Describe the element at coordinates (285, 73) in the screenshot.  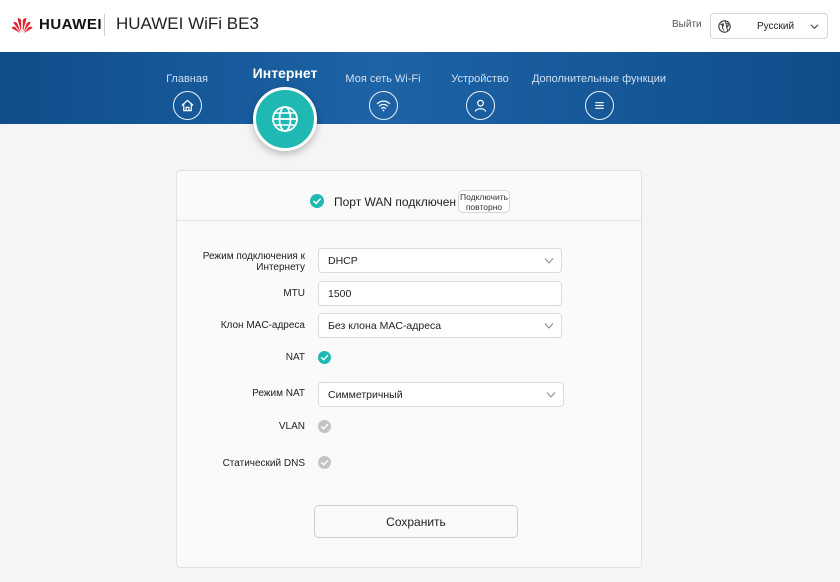
I see `nav-label-internet: Интернет` at that location.